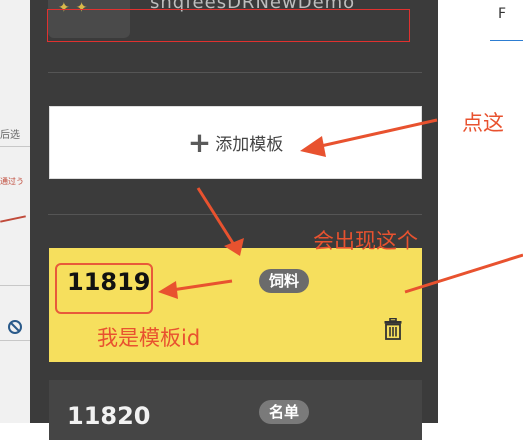 The image size is (523, 440). I want to click on annotation-click-here: 点这, so click(483, 123).